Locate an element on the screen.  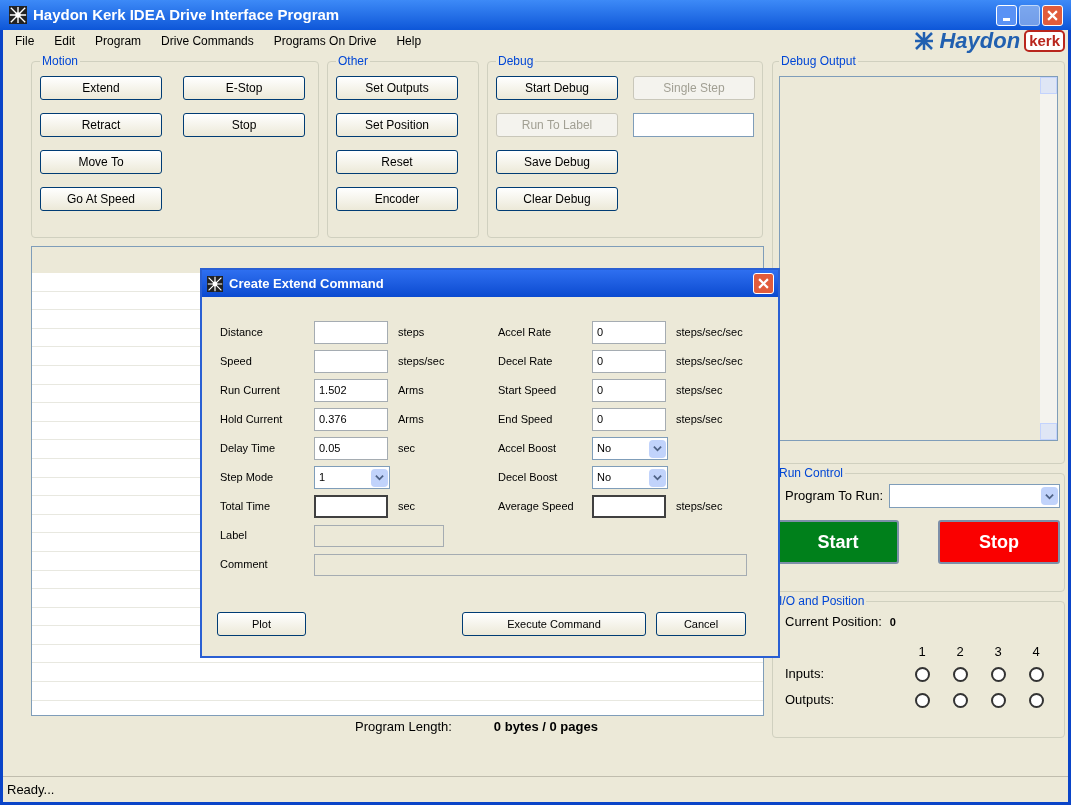
group-title: Debug Output is located at coordinates (818, 61).